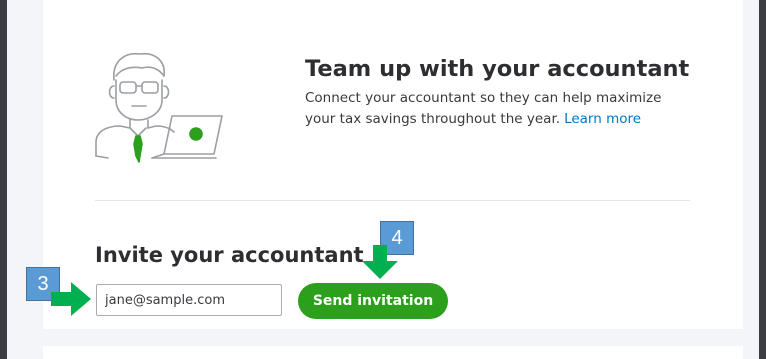 This screenshot has width=766, height=359. What do you see at coordinates (373, 301) in the screenshot?
I see `send-invitation-button: Send invitation` at bounding box center [373, 301].